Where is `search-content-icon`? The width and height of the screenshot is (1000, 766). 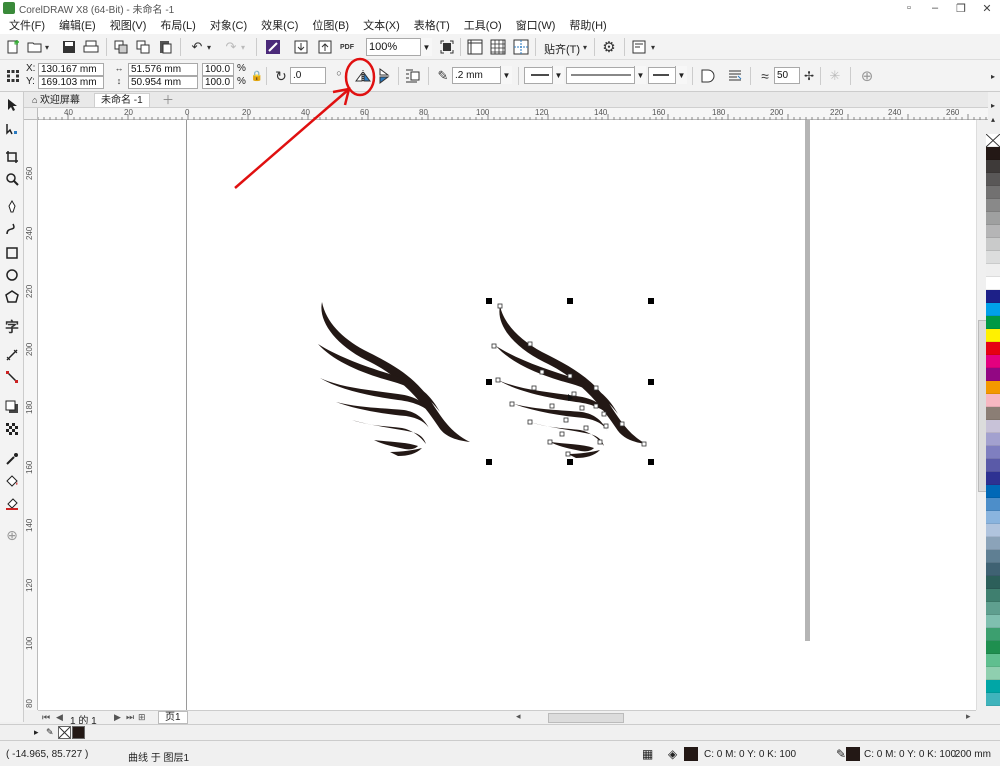
search-content-icon is located at coordinates (273, 47).